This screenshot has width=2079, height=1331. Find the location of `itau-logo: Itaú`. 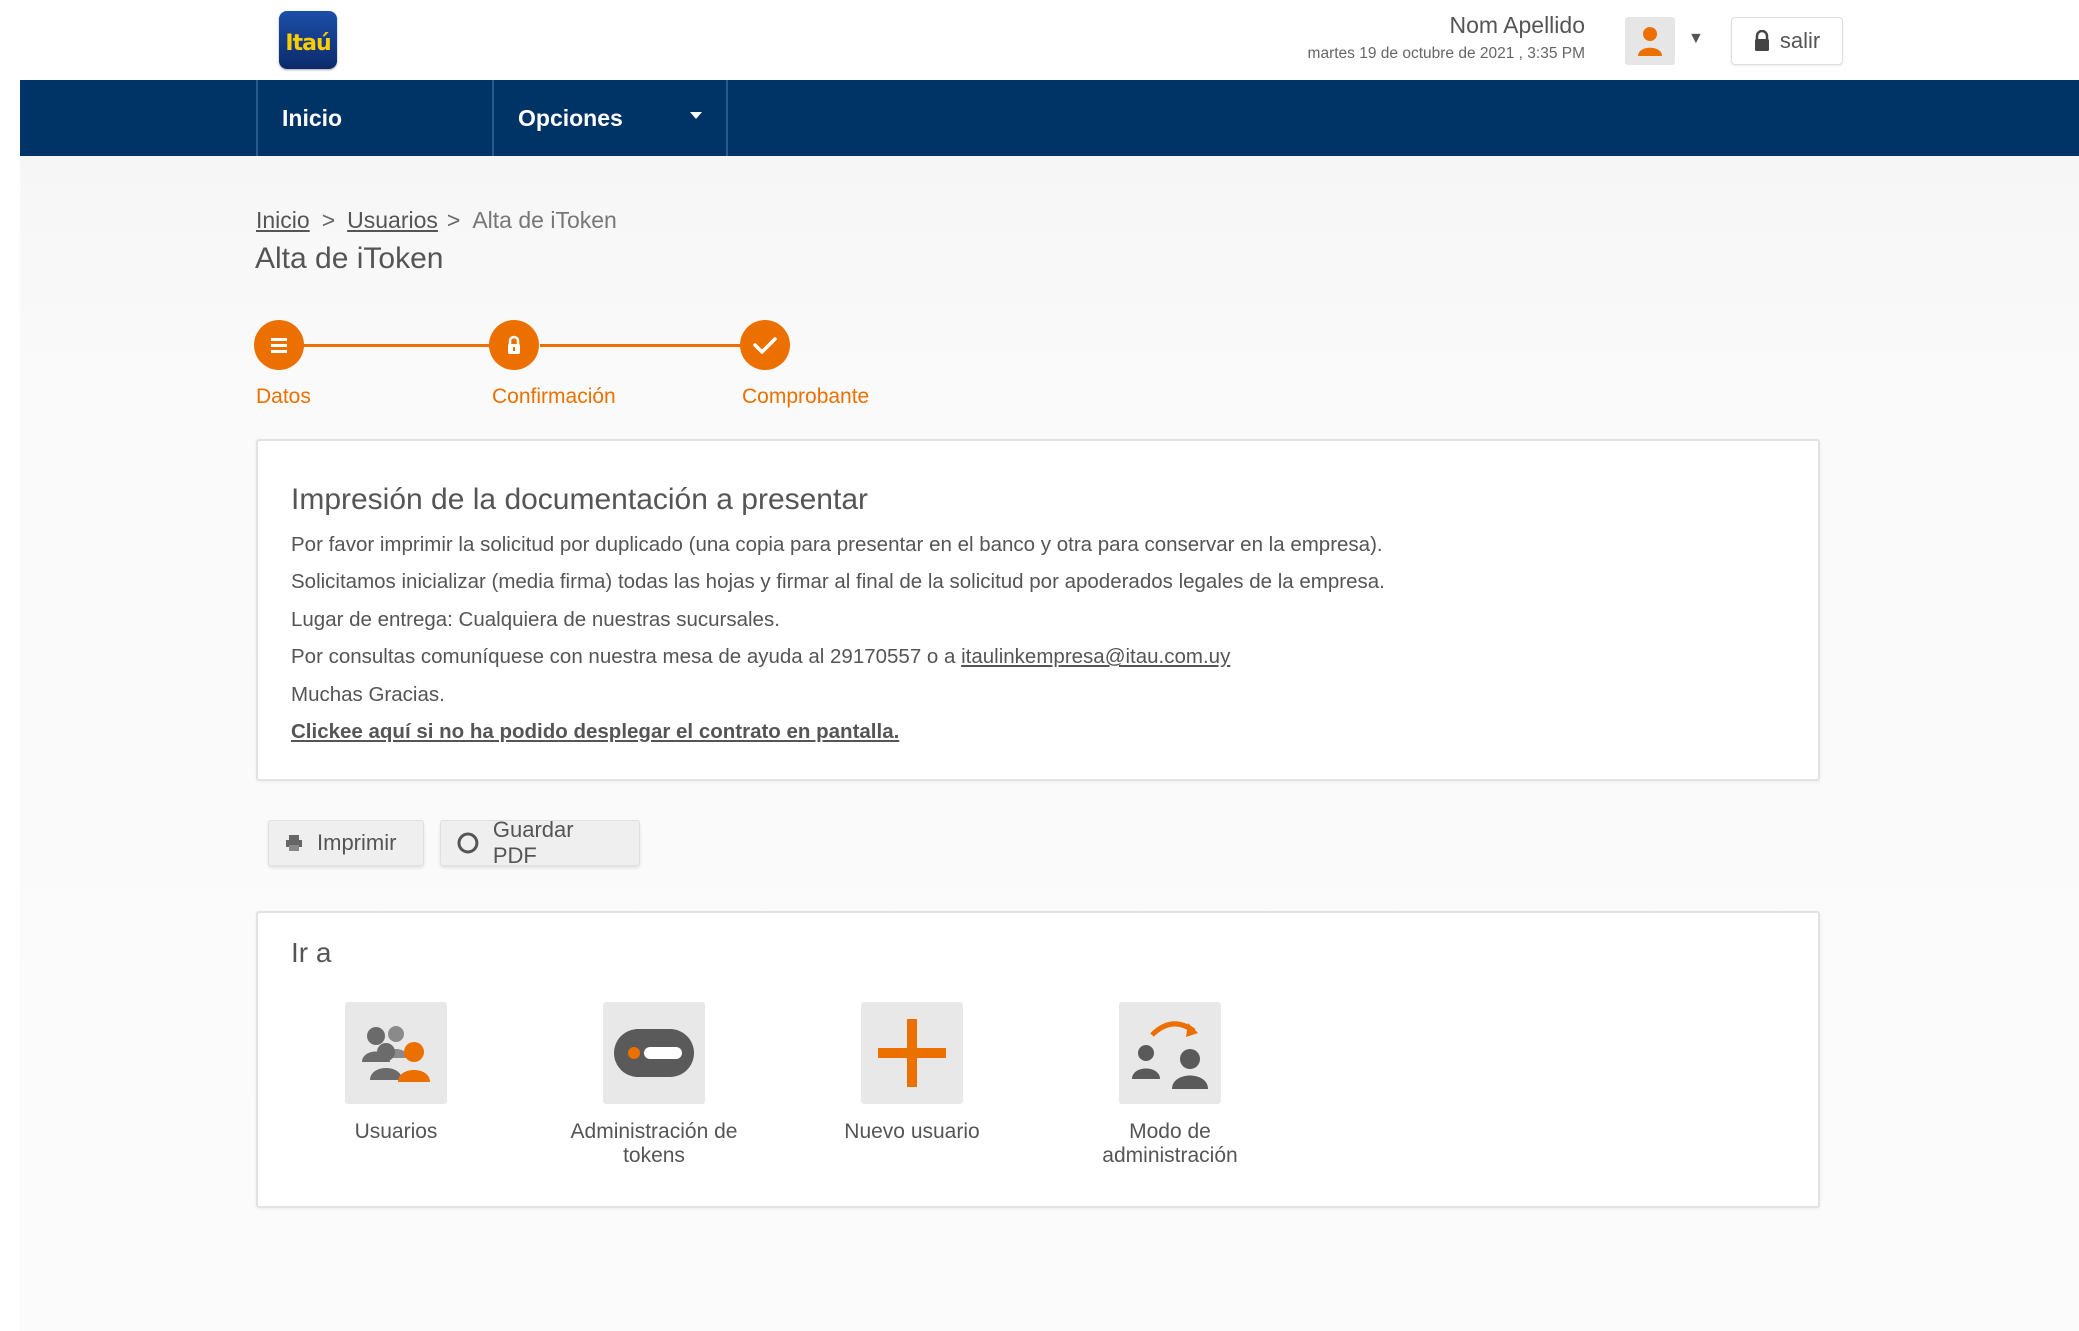

itau-logo: Itaú is located at coordinates (308, 40).